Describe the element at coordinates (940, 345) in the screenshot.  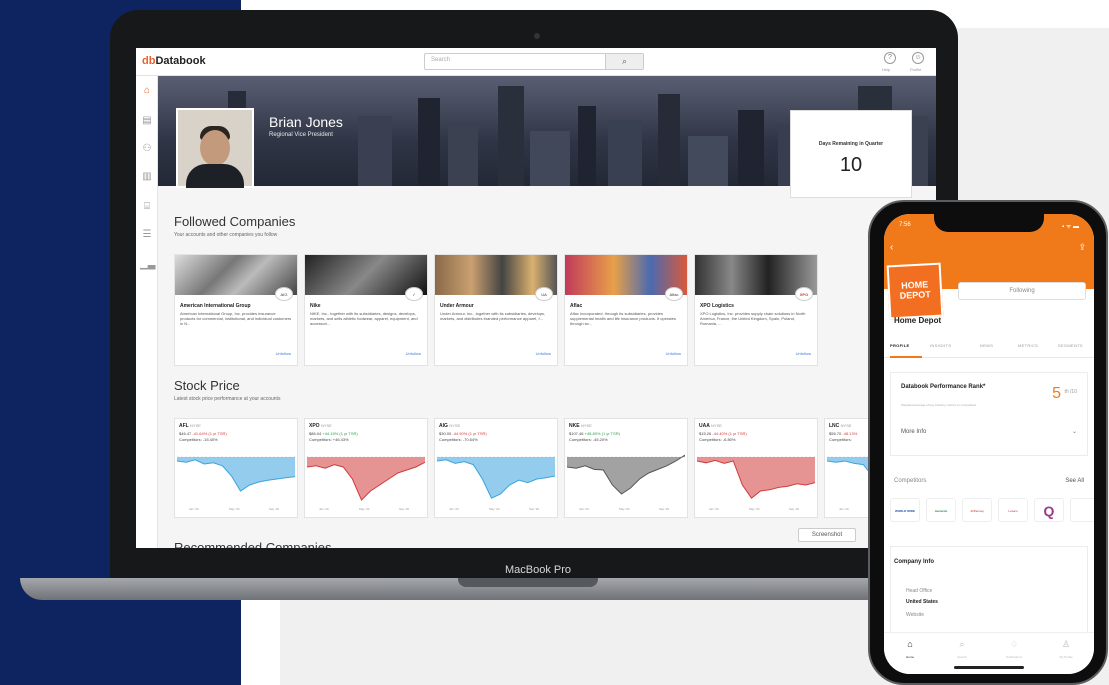
I see `tab-insights: INSIGHTS` at that location.